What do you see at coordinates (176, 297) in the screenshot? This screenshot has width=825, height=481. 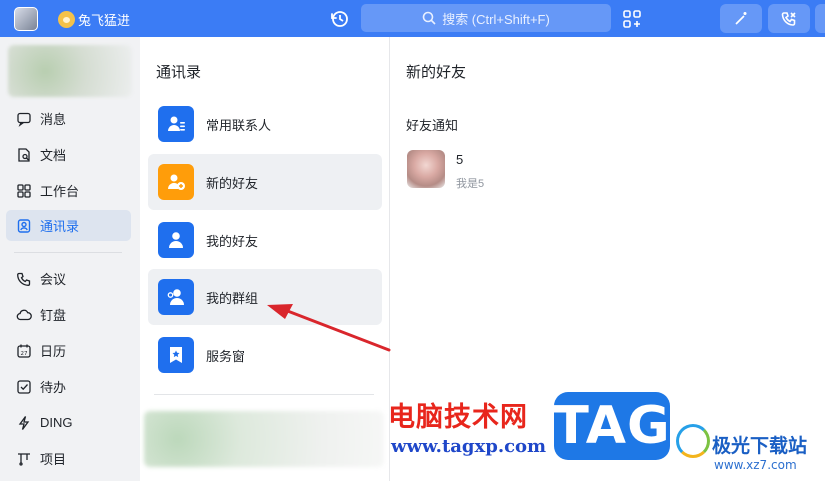 I see `my-groups-icon` at bounding box center [176, 297].